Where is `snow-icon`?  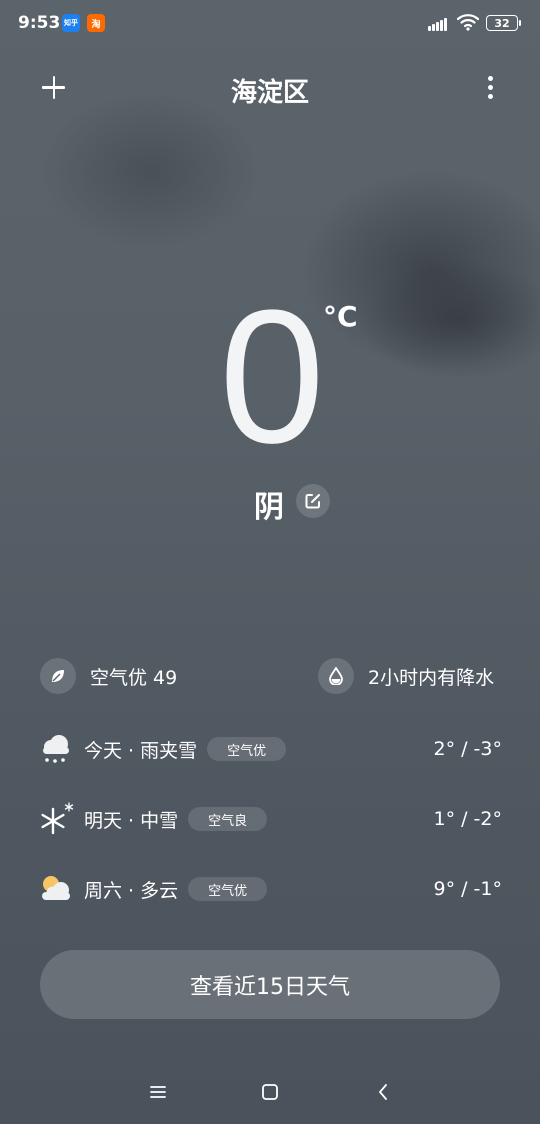
snow-icon is located at coordinates (56, 819).